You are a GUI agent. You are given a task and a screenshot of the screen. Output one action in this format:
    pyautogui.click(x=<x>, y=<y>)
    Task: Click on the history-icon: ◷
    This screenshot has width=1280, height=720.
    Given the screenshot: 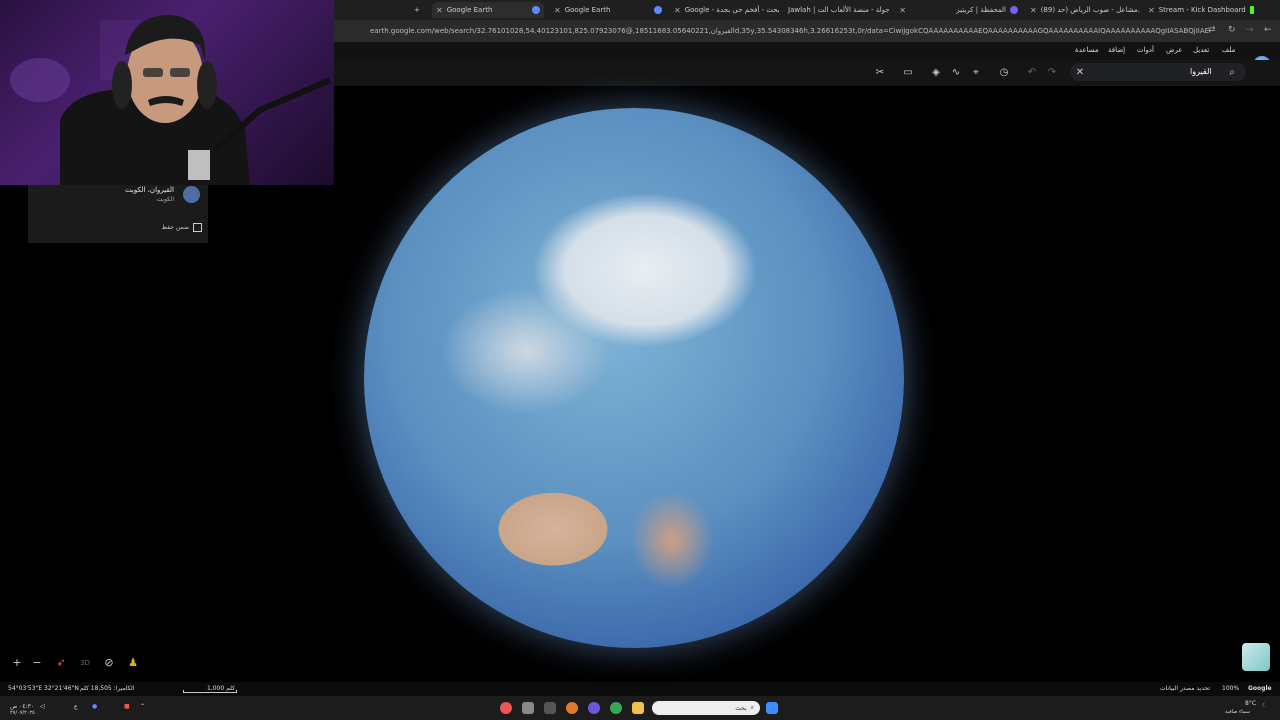 What is the action you would take?
    pyautogui.click(x=1004, y=73)
    